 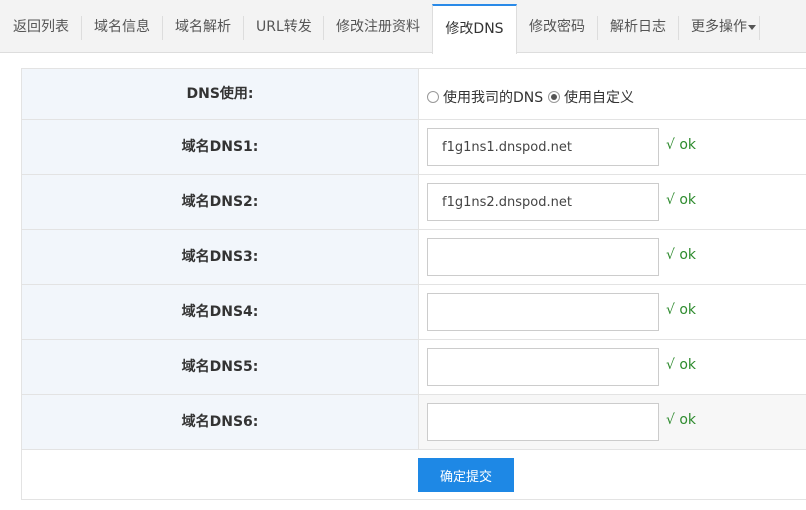 What do you see at coordinates (543, 422) in the screenshot?
I see `dns6-input` at bounding box center [543, 422].